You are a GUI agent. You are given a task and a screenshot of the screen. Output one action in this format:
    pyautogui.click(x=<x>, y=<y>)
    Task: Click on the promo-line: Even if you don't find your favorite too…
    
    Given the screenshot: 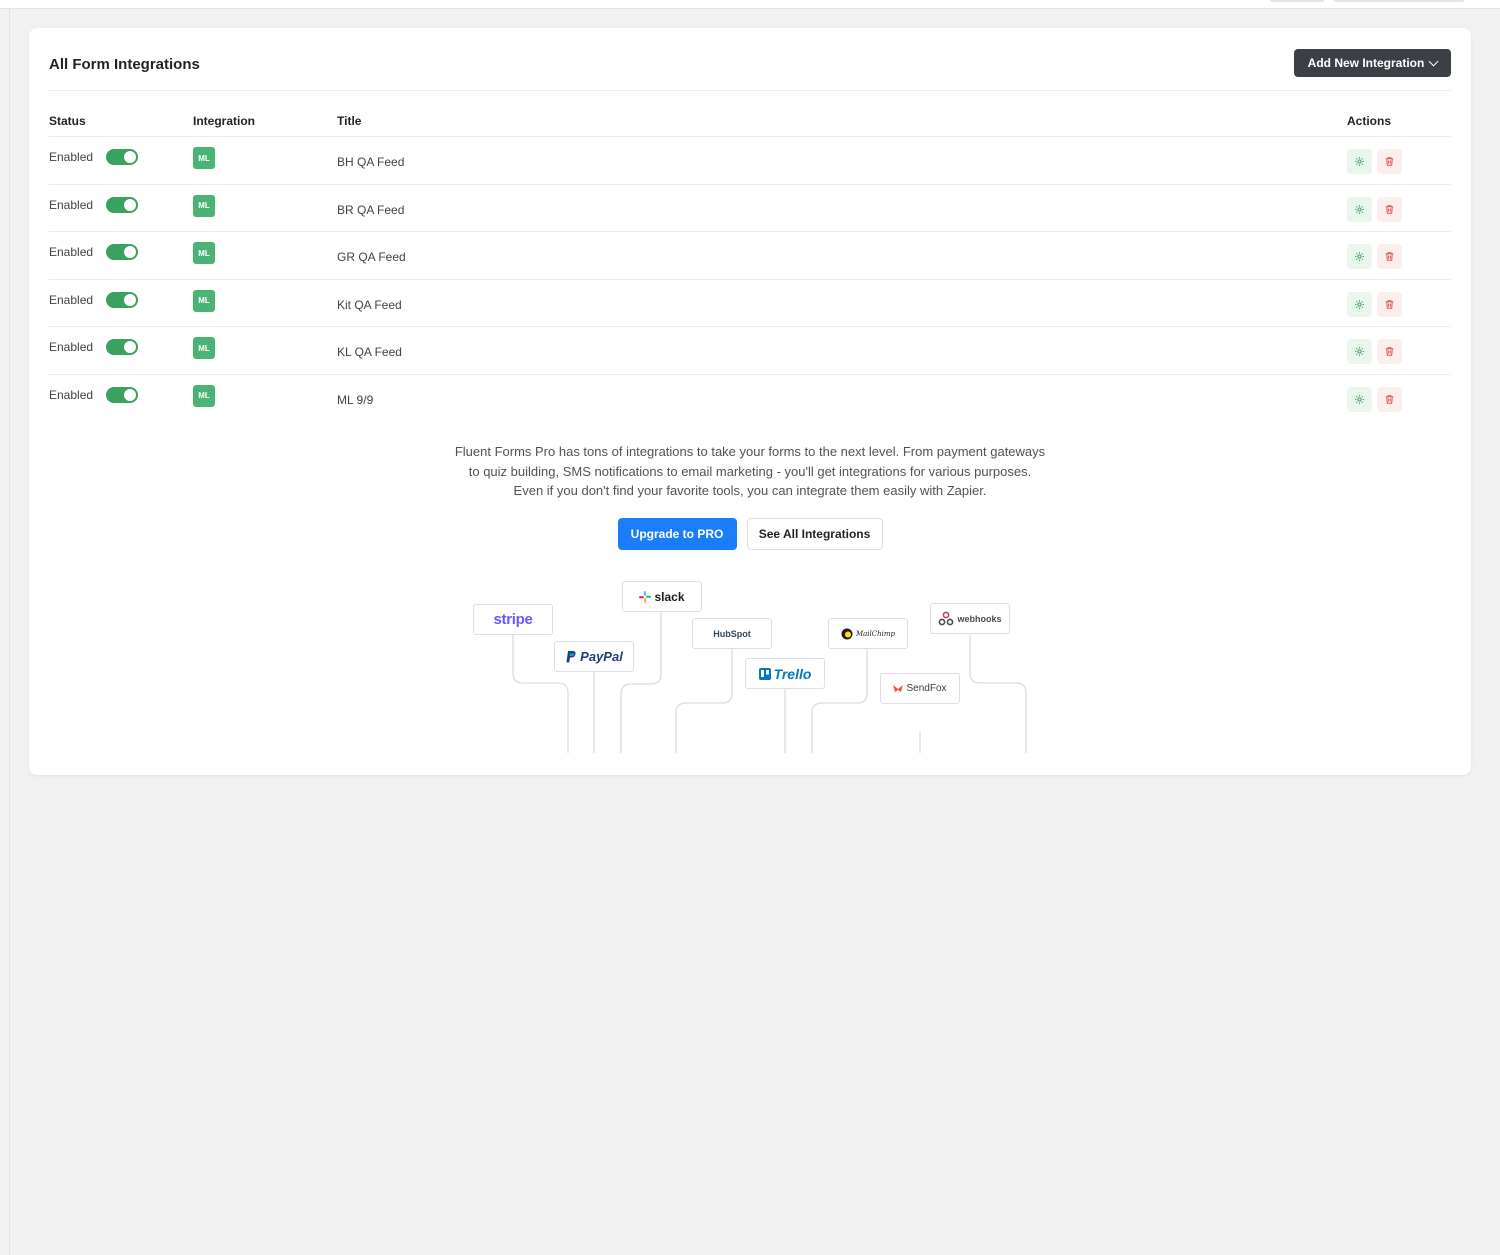 What is the action you would take?
    pyautogui.click(x=750, y=490)
    